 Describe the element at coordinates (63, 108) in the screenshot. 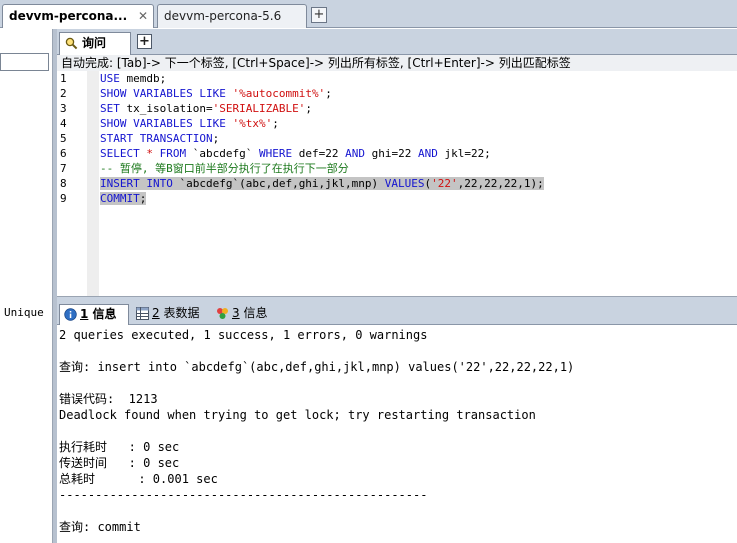

I see `line-number: 3` at that location.